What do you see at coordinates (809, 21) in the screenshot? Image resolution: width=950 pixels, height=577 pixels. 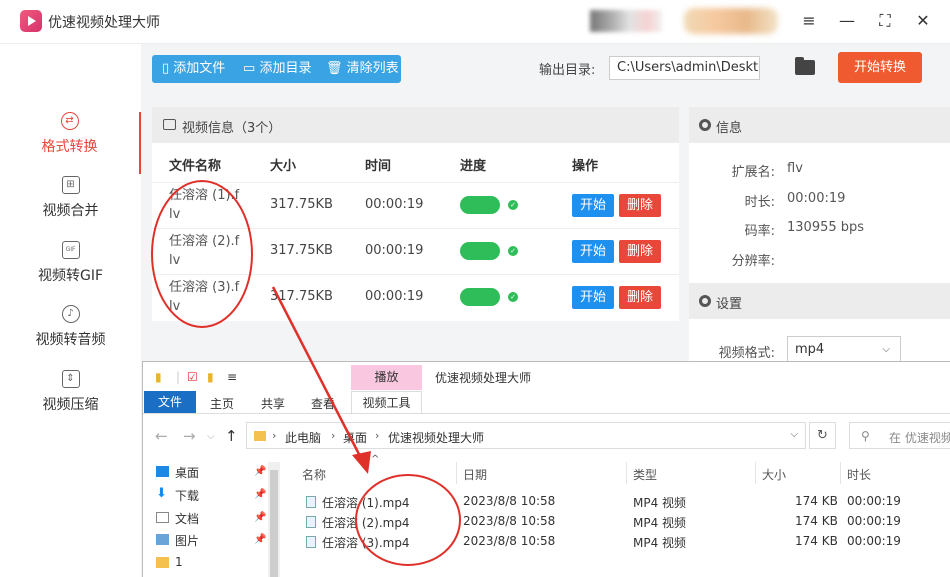 I see `menu-icon: ≡` at bounding box center [809, 21].